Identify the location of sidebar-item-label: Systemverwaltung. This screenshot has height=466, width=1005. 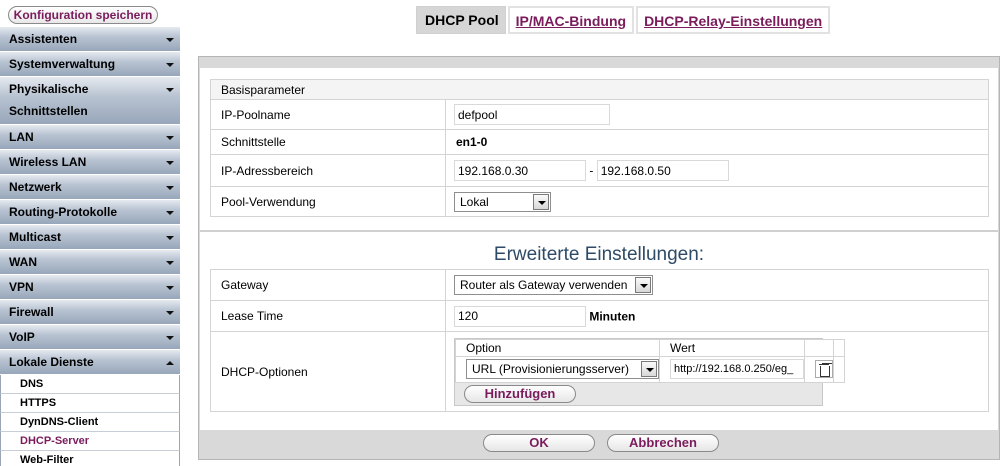
(62, 64).